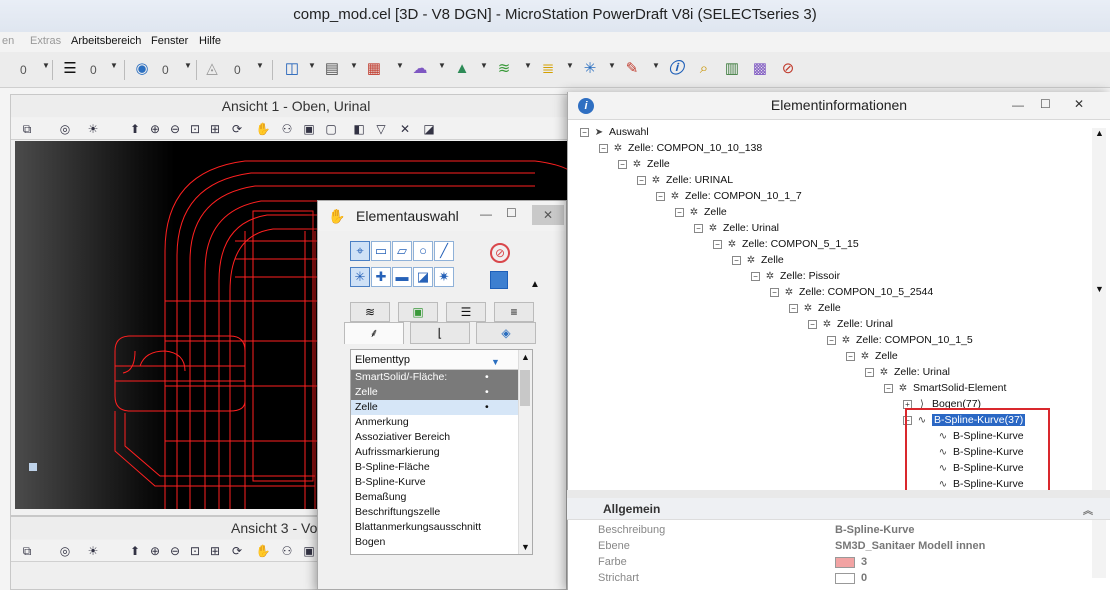  Describe the element at coordinates (500, 253) in the screenshot. I see `clear-selection-icon: ⊘` at that location.